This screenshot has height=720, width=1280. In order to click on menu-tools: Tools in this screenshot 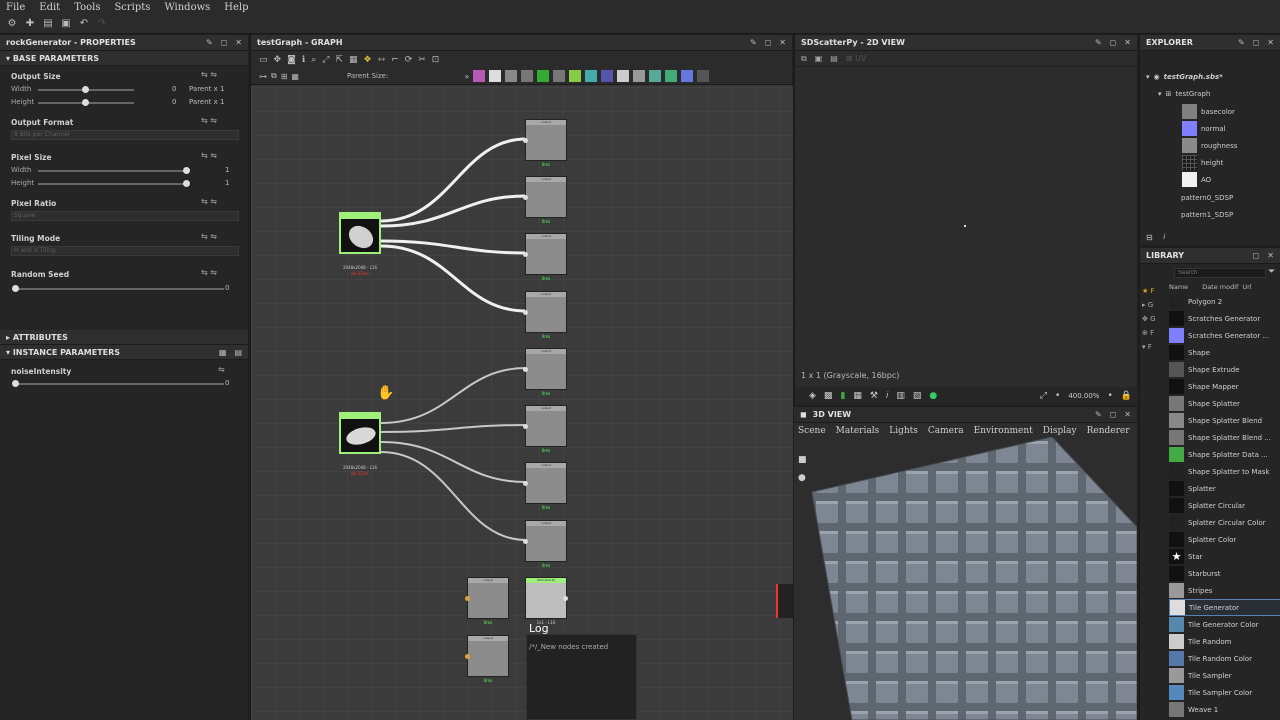, I will do `click(87, 7)`.